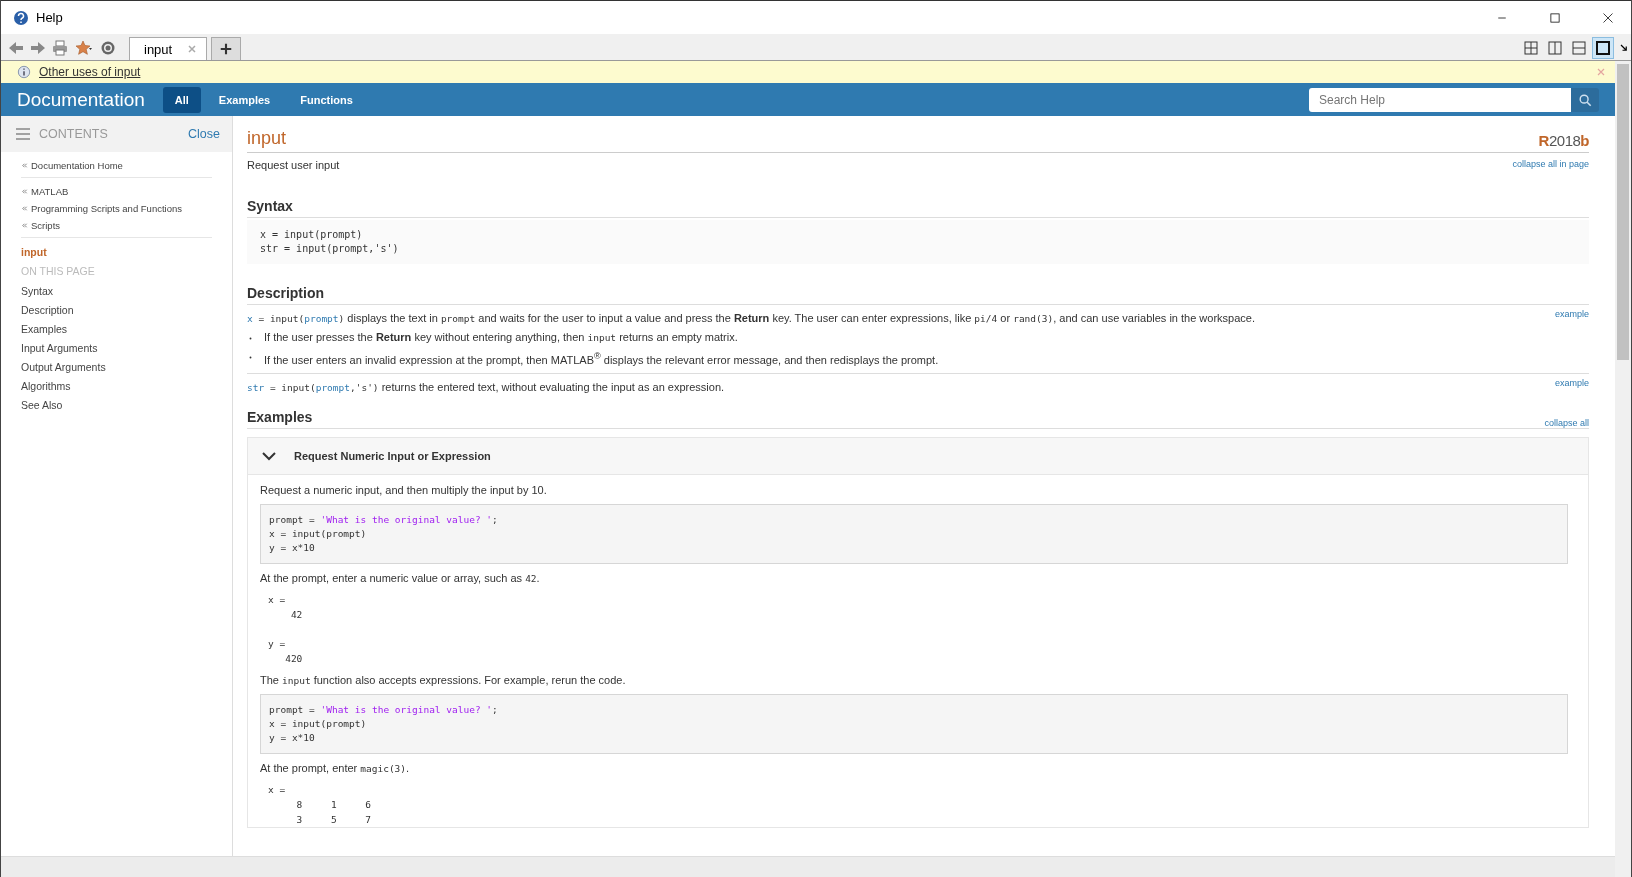 Image resolution: width=1632 pixels, height=877 pixels. Describe the element at coordinates (126, 348) in the screenshot. I see `sidebar-item: Input Arguments` at that location.